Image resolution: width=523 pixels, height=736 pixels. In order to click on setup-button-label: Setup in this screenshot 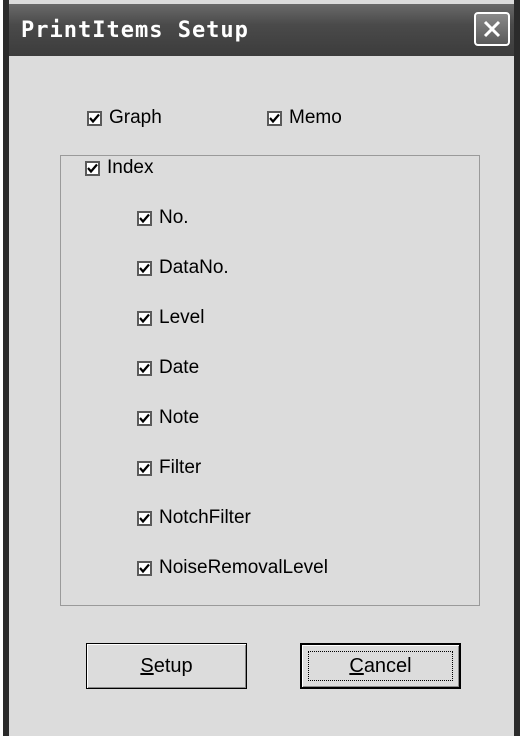, I will do `click(166, 666)`.